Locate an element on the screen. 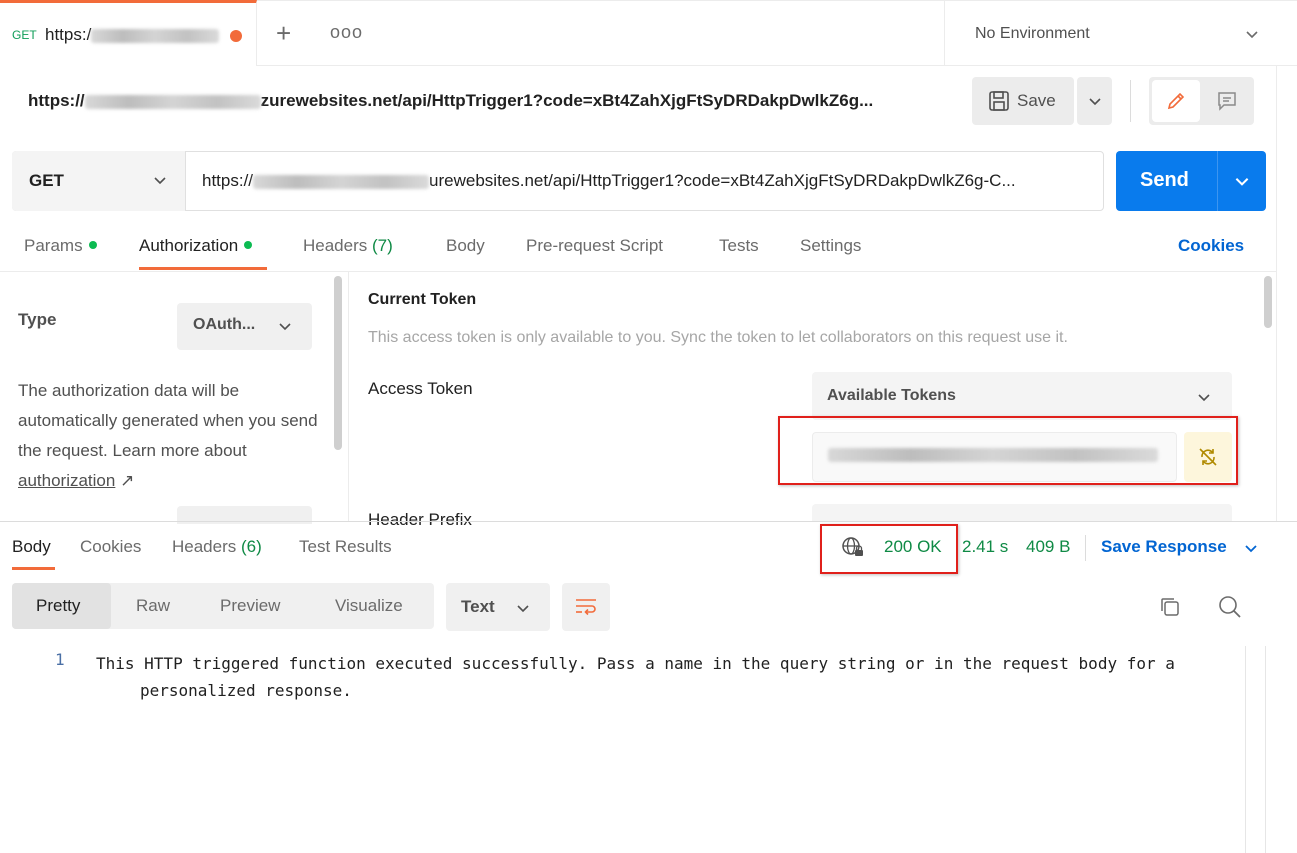 The image size is (1297, 853). send-split-divider is located at coordinates (1217, 181).